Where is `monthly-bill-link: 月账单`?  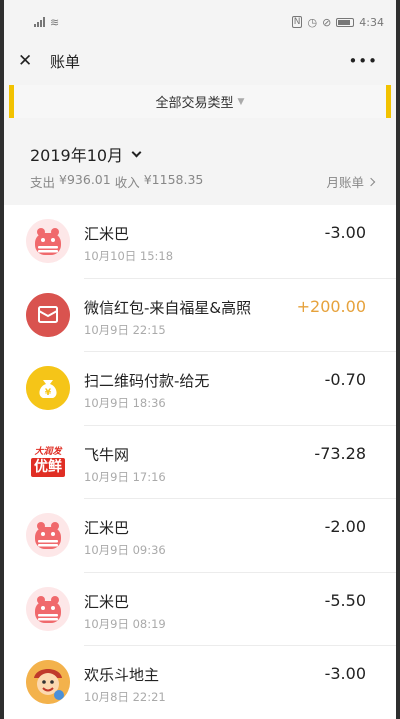
monthly-bill-link: 月账单 is located at coordinates (351, 181).